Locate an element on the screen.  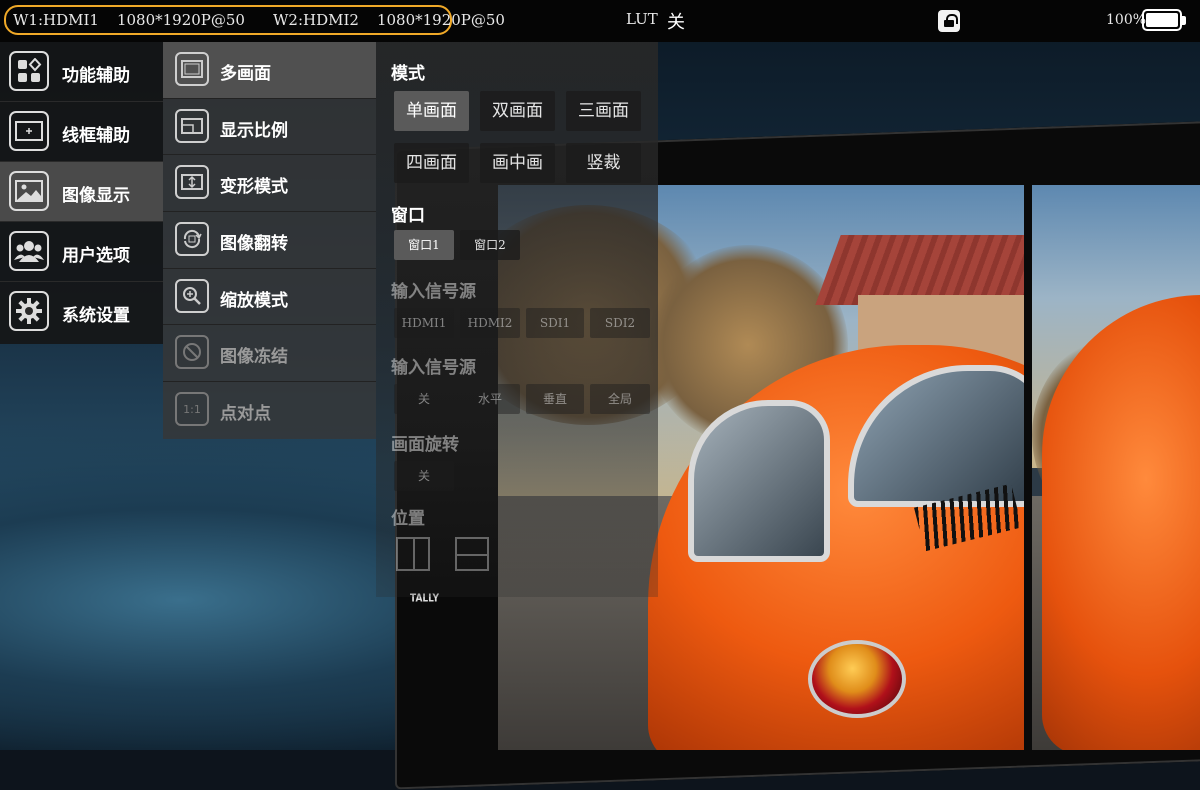
sub-menu-item-anamorphic: 变形模式 is located at coordinates (269, 184).